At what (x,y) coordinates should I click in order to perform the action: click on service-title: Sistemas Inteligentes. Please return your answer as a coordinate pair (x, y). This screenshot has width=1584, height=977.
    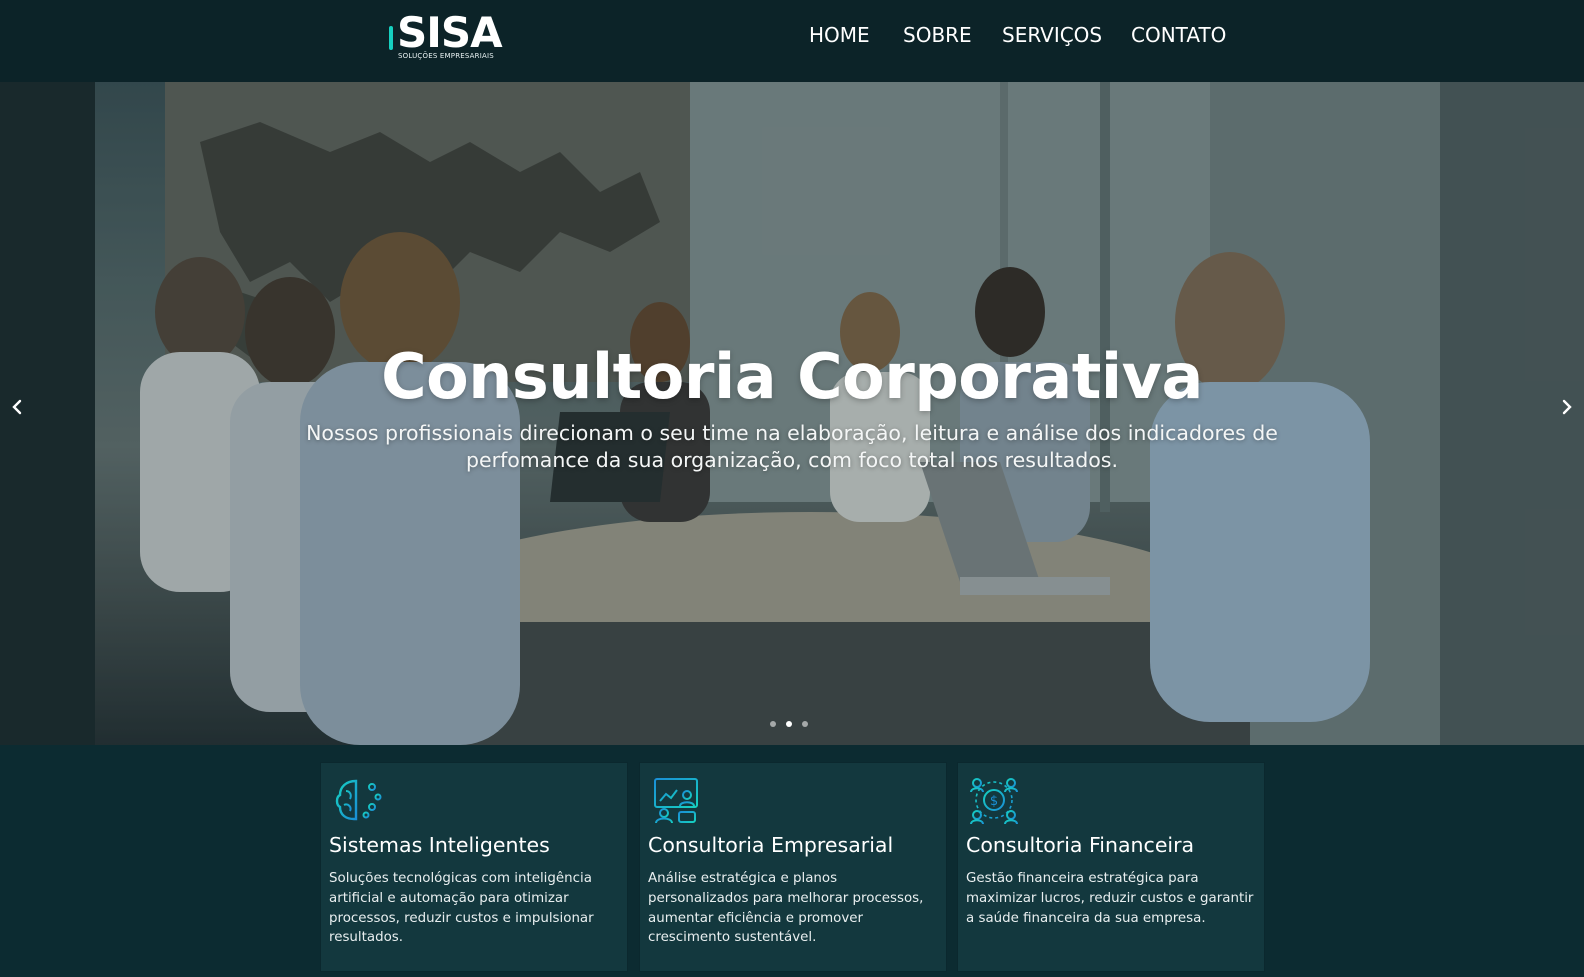
    Looking at the image, I should click on (439, 845).